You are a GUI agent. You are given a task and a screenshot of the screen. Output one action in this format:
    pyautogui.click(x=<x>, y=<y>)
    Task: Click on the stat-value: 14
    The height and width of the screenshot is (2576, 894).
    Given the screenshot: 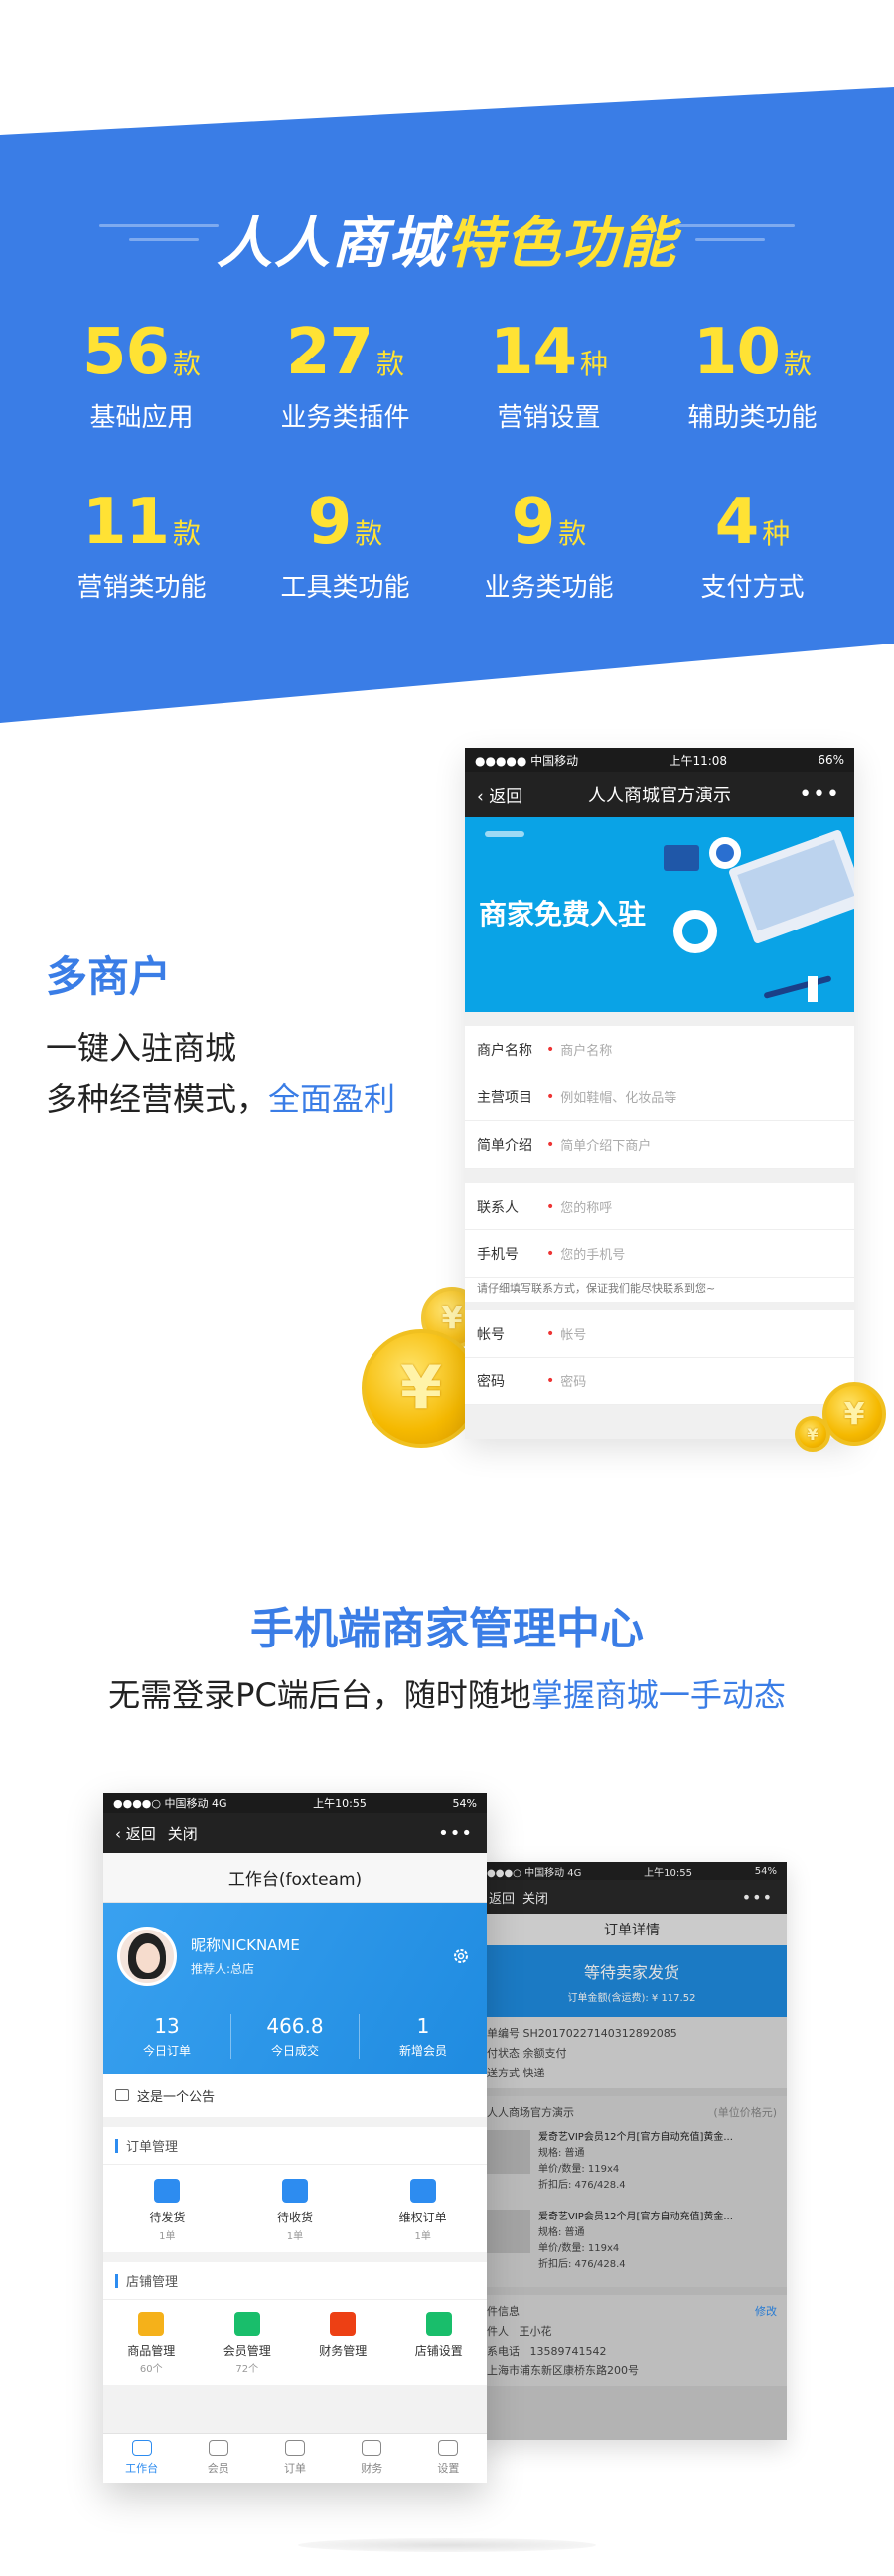 What is the action you would take?
    pyautogui.click(x=533, y=352)
    